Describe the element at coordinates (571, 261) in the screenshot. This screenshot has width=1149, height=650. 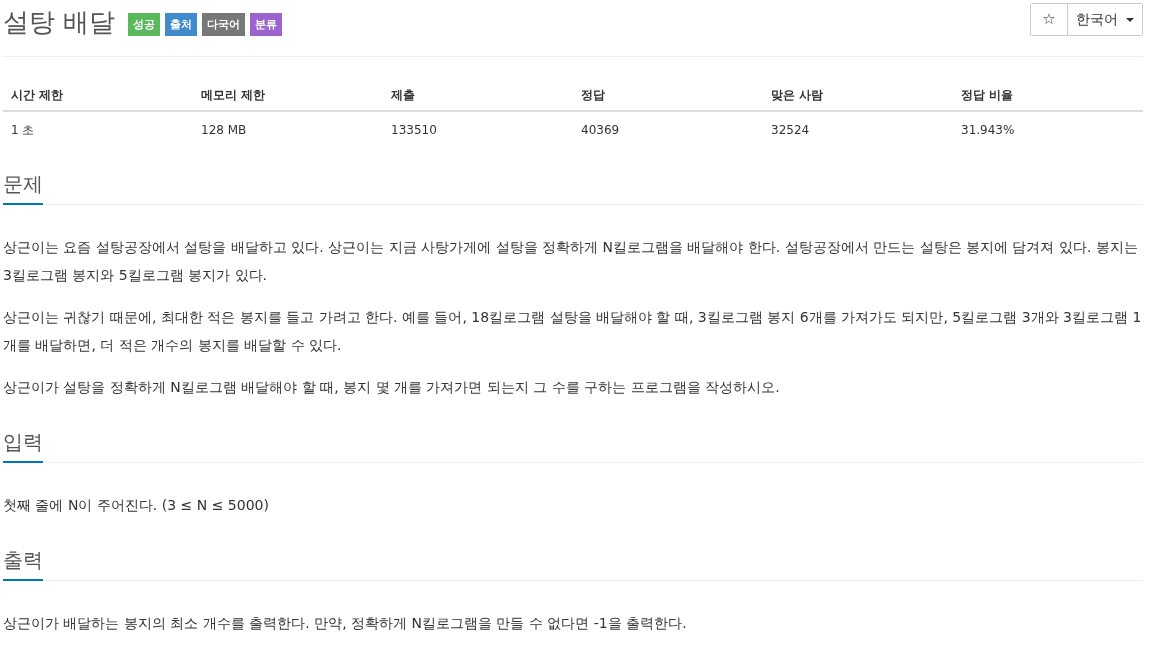
I see `paragraph: 상근이는 요즘 설탕공장에서 설탕을 배달하고 있다. 상근이는 지금 사탕가게에 설탕을 정확하게 N킬로그램을 배달해야 한다. 설탕공장에서 만드는 설탕은 봉지에 담겨져 있다. 봉지는 3킬로그램 봉지와 5킬로그램 봉지가 있다.` at that location.